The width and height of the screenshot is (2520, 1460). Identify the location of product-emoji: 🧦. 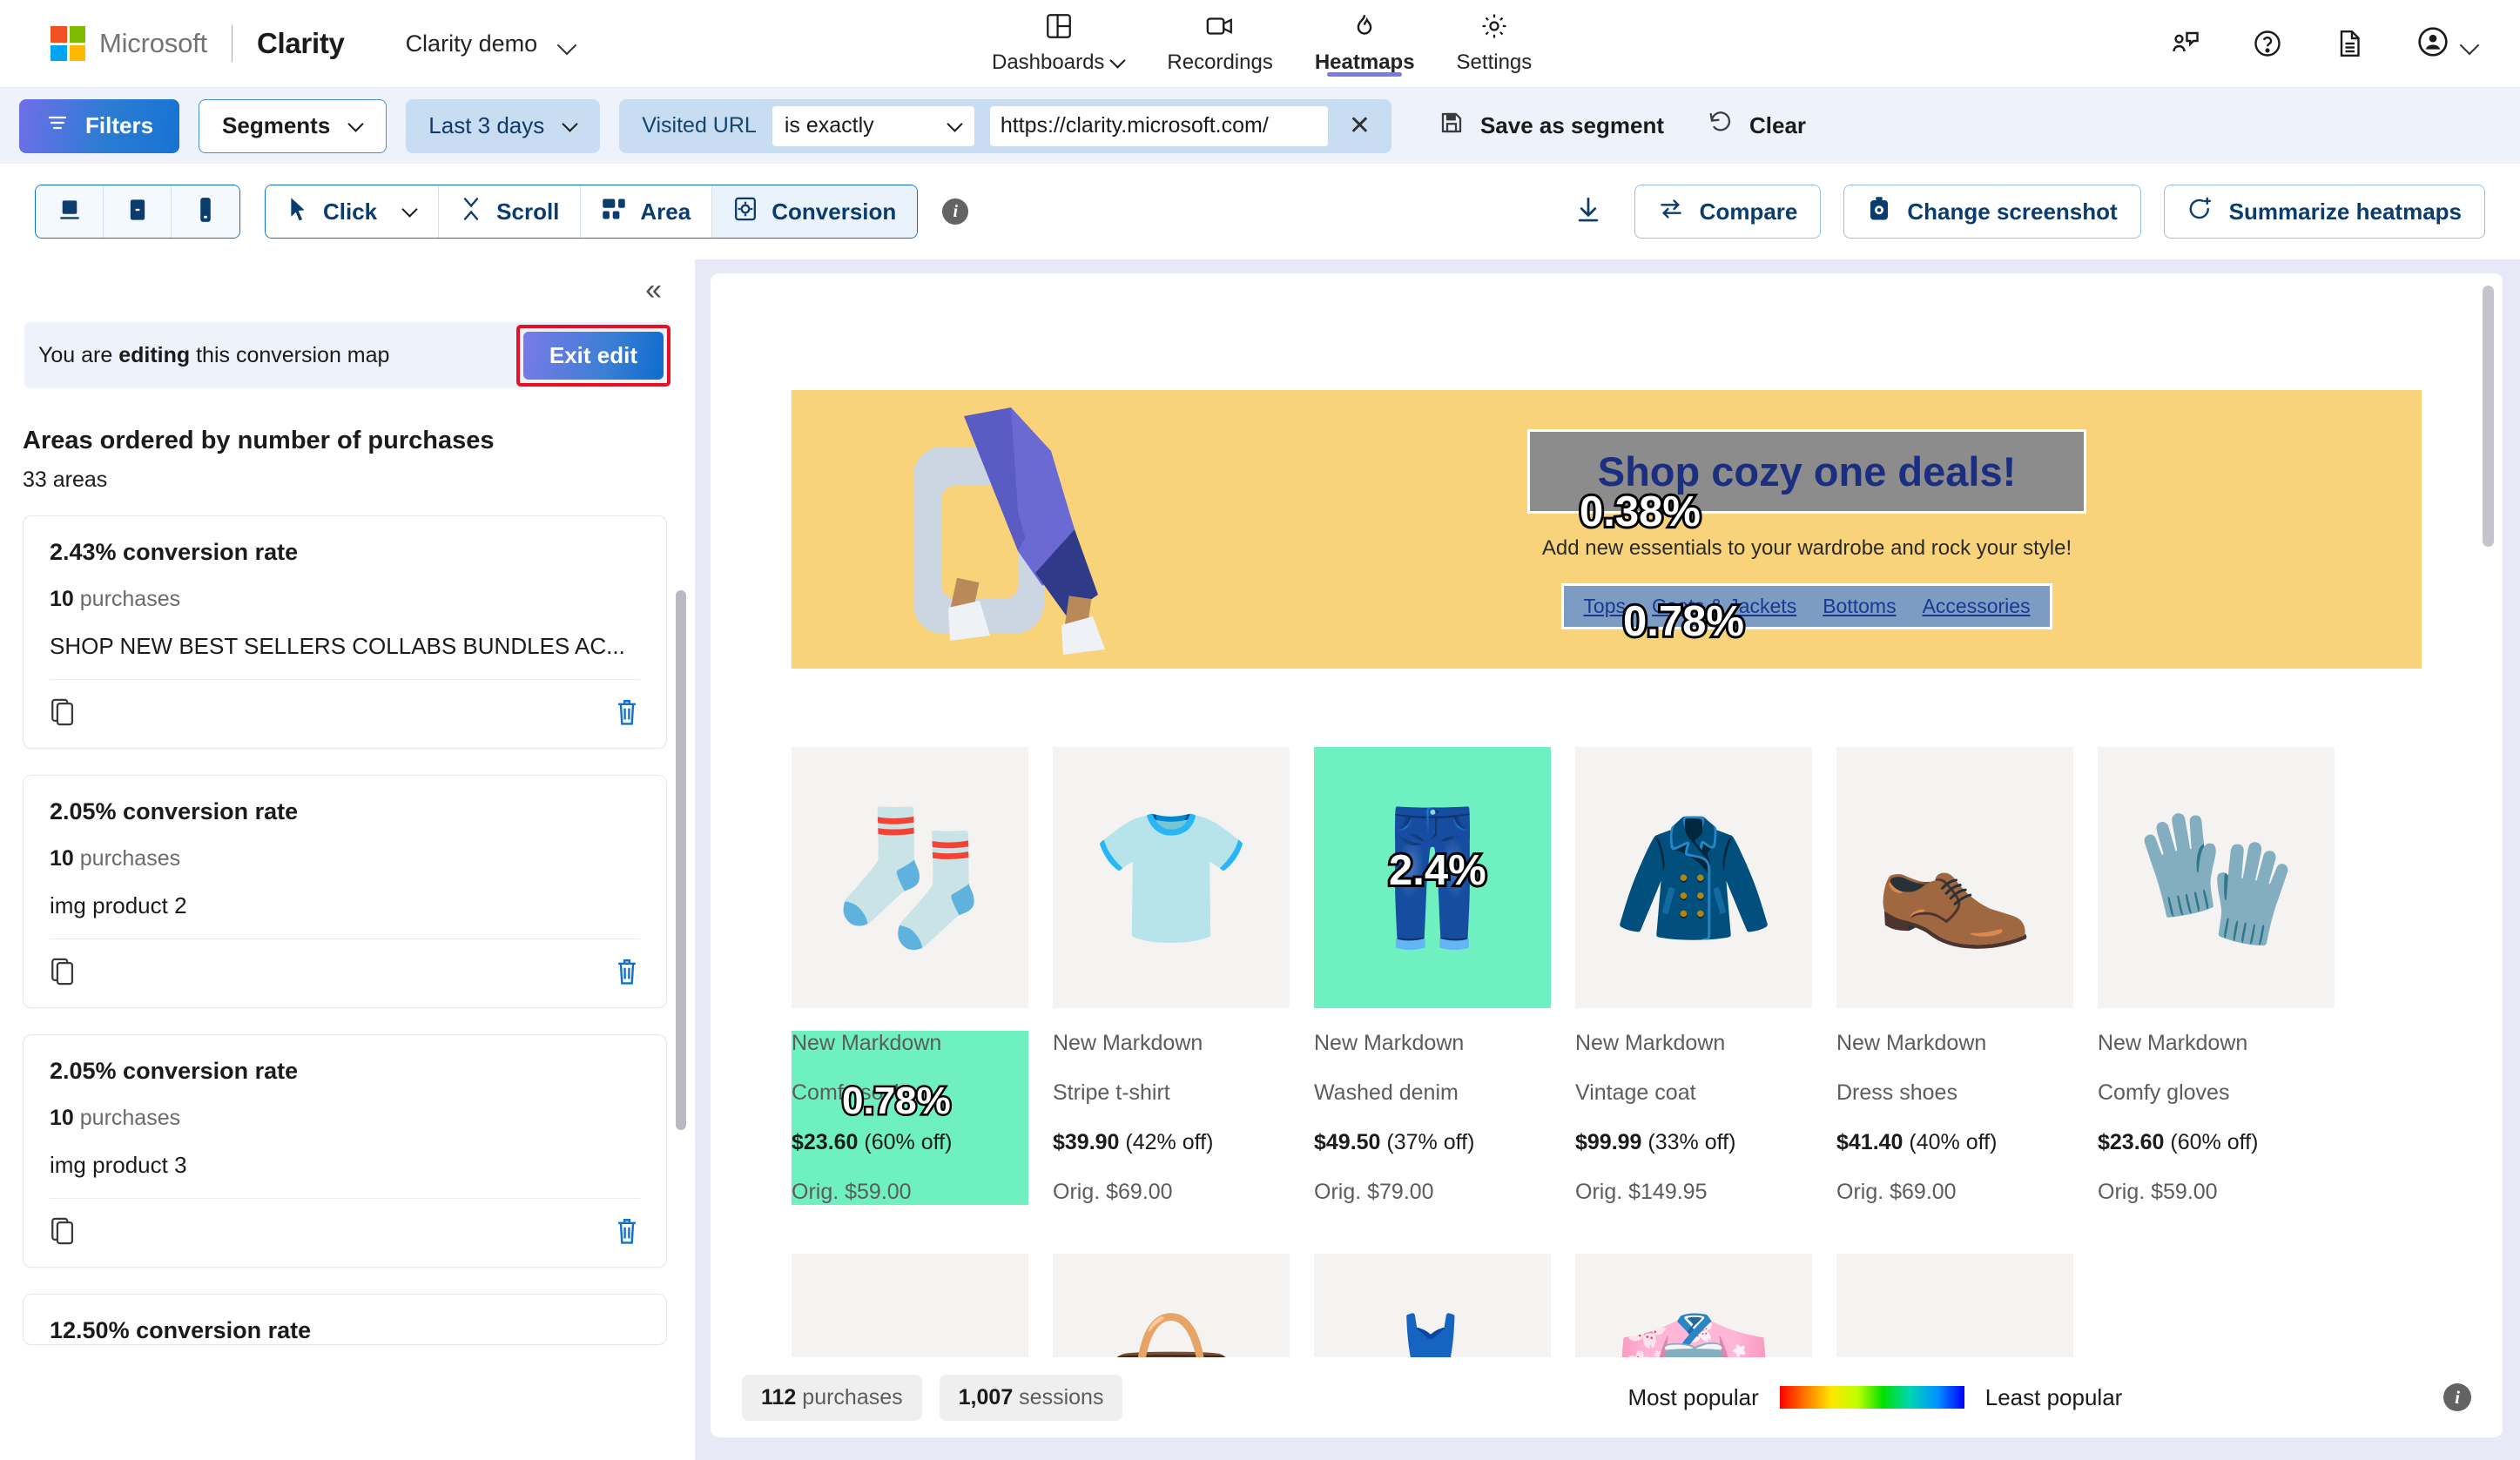
(910, 877).